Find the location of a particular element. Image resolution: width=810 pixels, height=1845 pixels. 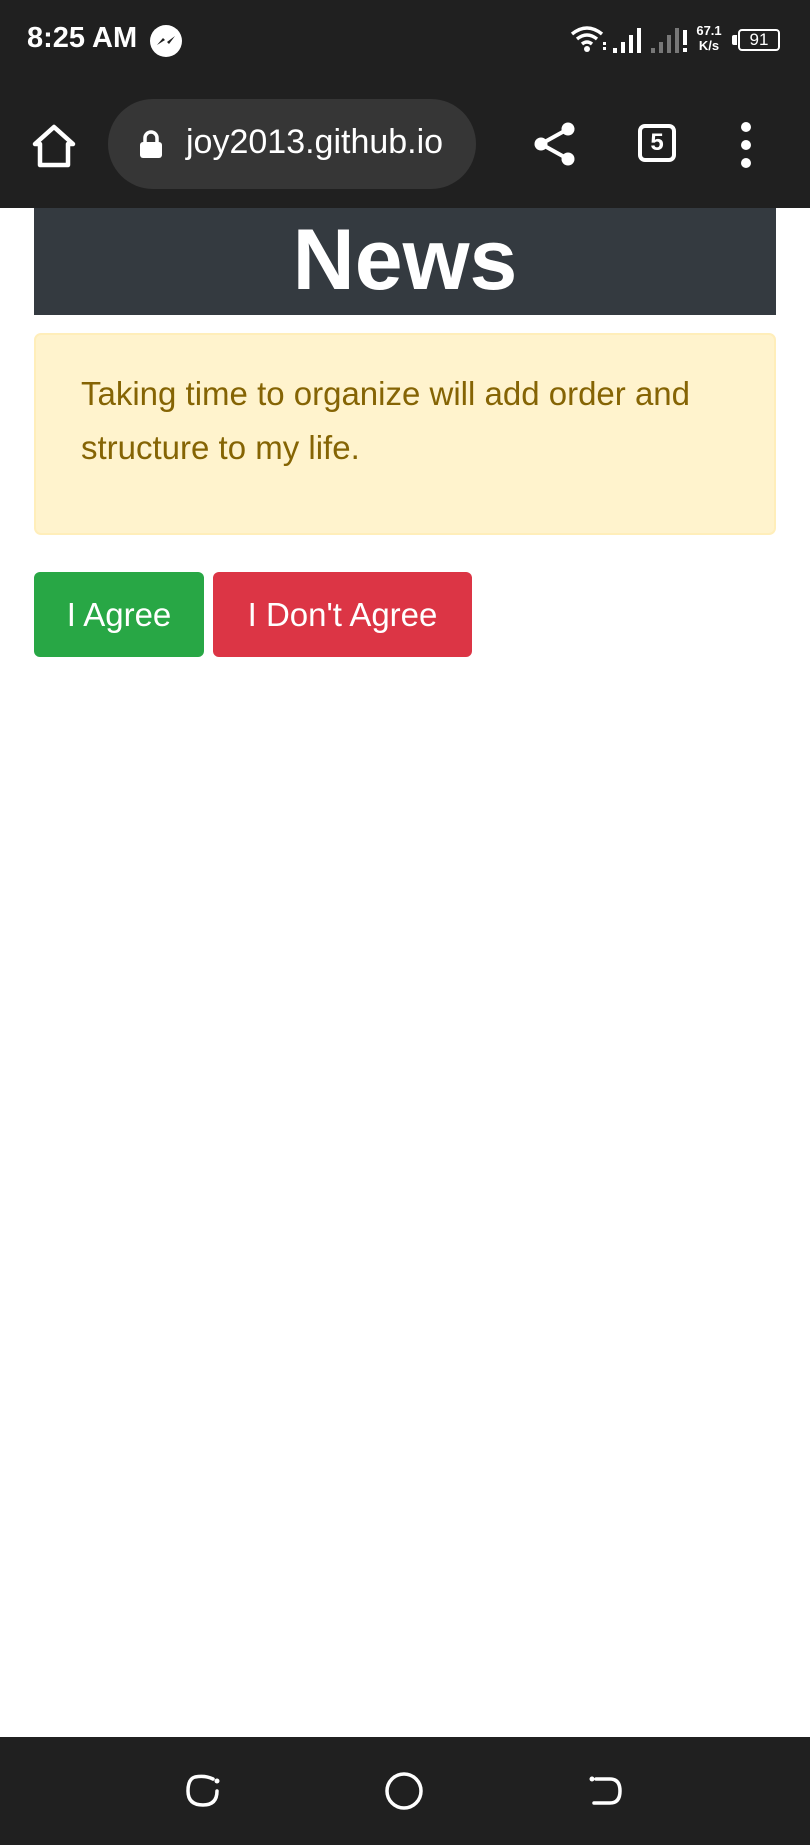

status-time: 8:25 AM is located at coordinates (82, 38).